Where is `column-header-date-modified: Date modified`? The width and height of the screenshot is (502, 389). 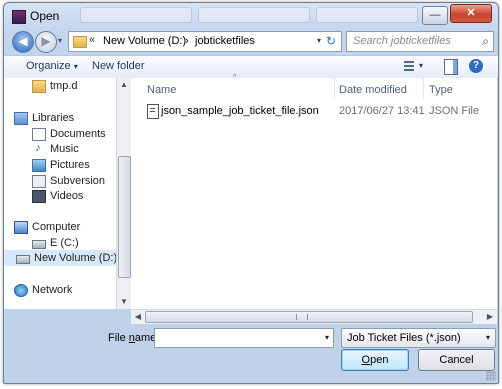
column-header-date-modified: Date modified is located at coordinates (373, 90).